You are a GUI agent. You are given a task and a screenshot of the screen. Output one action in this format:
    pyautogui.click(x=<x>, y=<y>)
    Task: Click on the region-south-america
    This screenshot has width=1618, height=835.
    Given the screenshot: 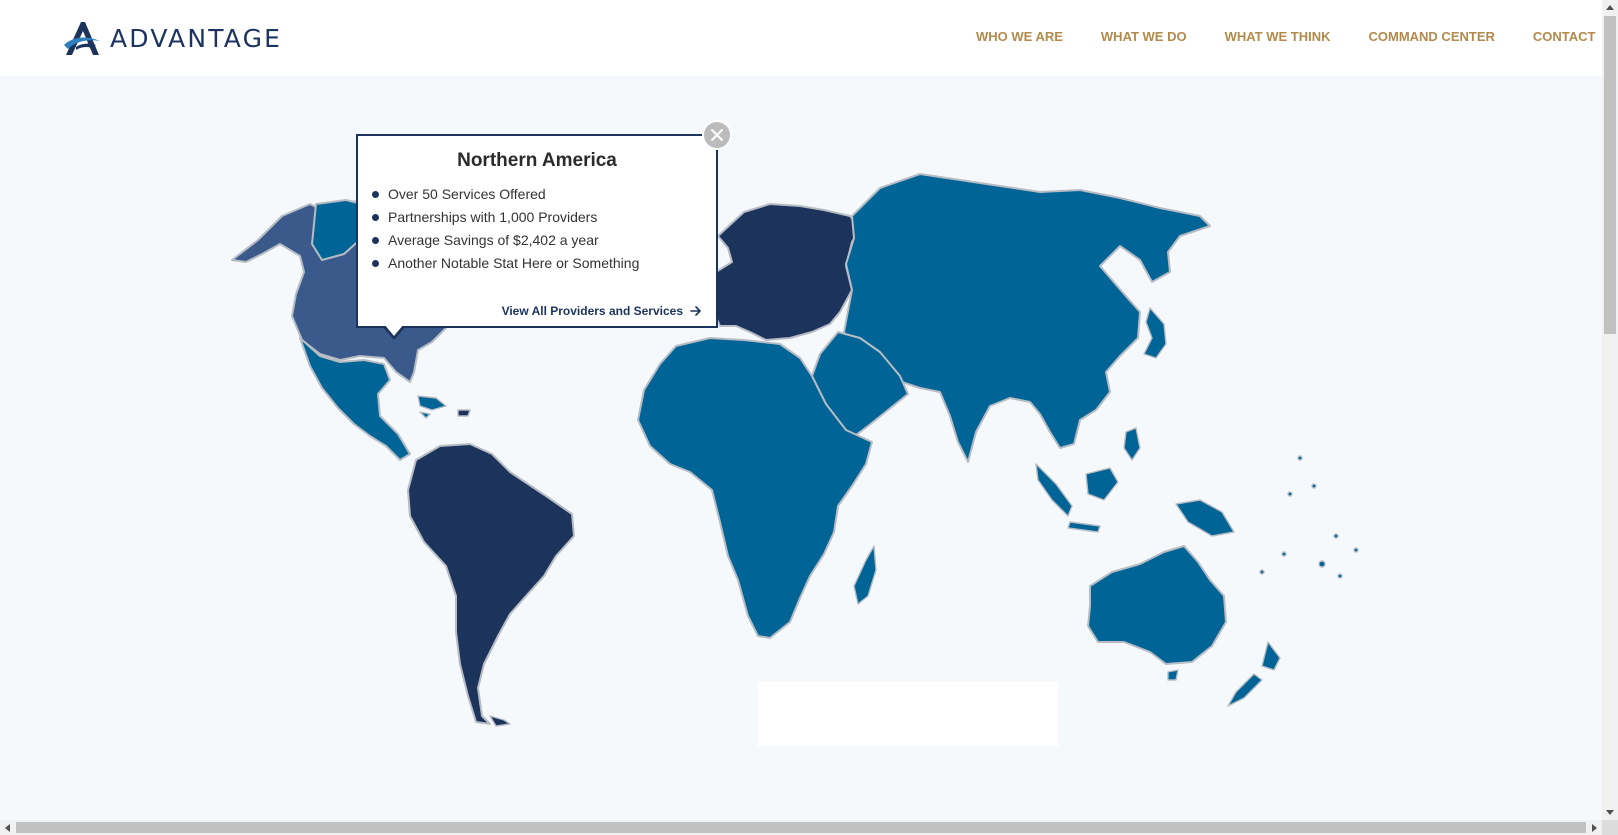 What is the action you would take?
    pyautogui.click(x=491, y=584)
    